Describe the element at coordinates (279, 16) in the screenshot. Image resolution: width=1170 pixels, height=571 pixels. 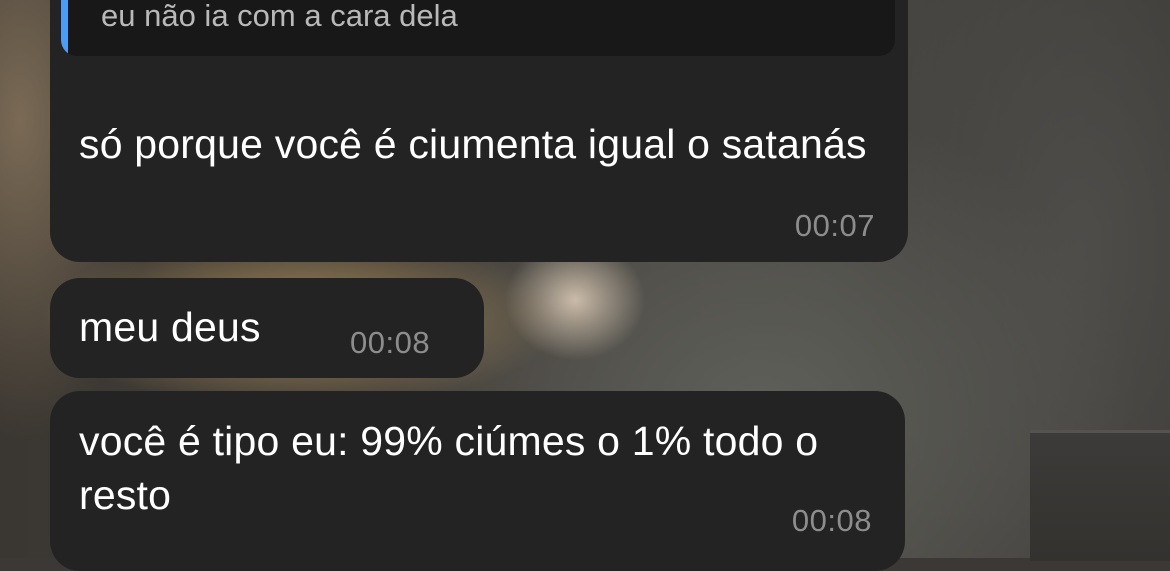
I see `reply-quote-text: eu não ia com a cara dela` at that location.